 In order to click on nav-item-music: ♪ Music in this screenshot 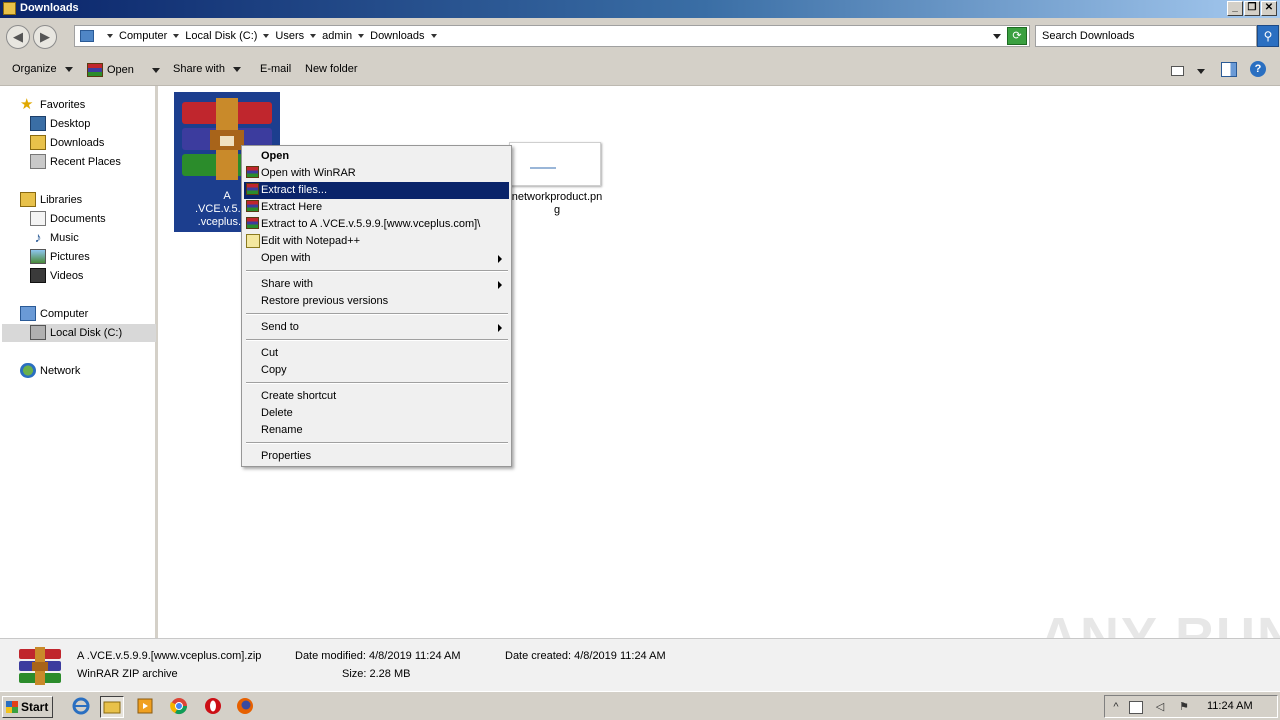, I will do `click(54, 237)`.